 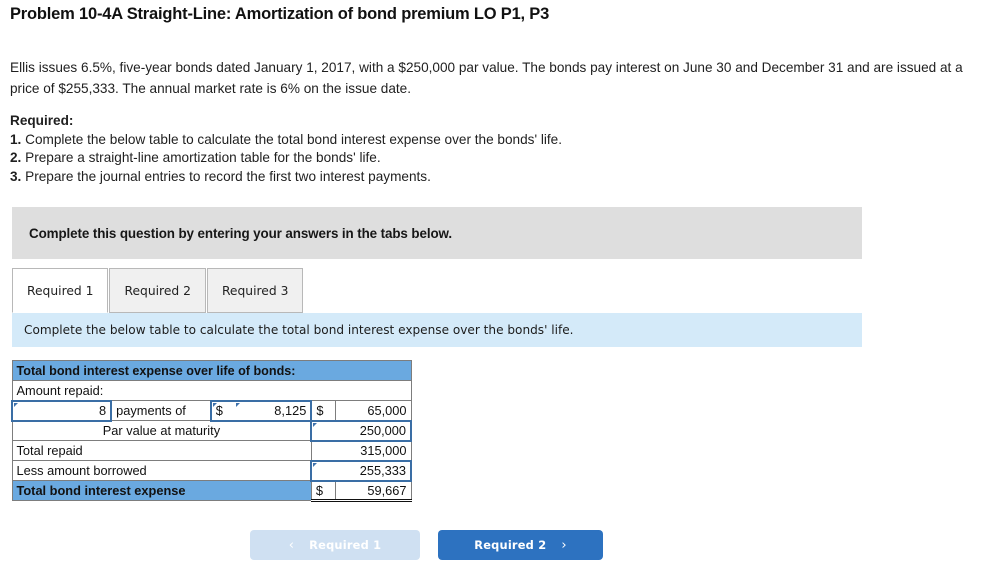 What do you see at coordinates (16, 176) in the screenshot?
I see `required-item-3-number: 3.` at bounding box center [16, 176].